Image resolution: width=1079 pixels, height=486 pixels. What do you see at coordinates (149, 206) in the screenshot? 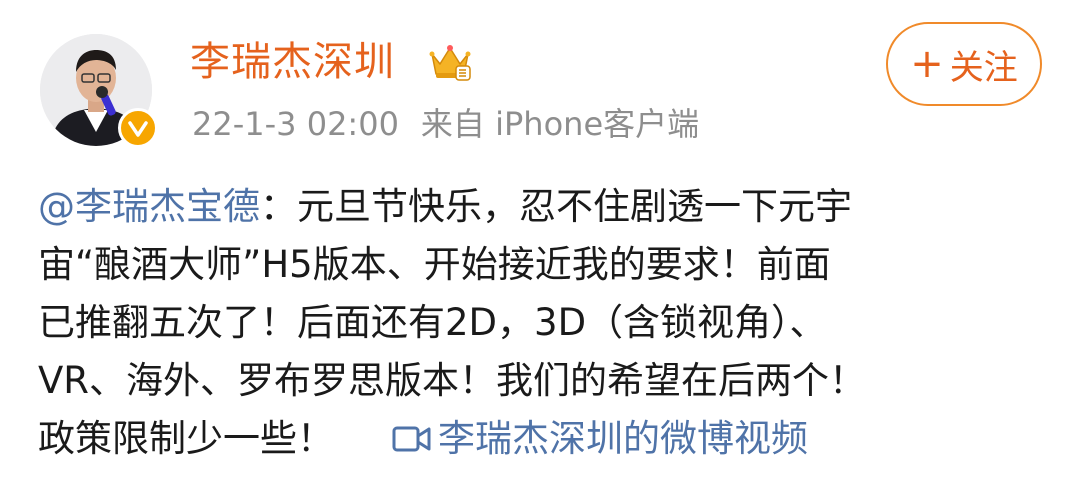
I see `mention-link: @李瑞杰宝德` at bounding box center [149, 206].